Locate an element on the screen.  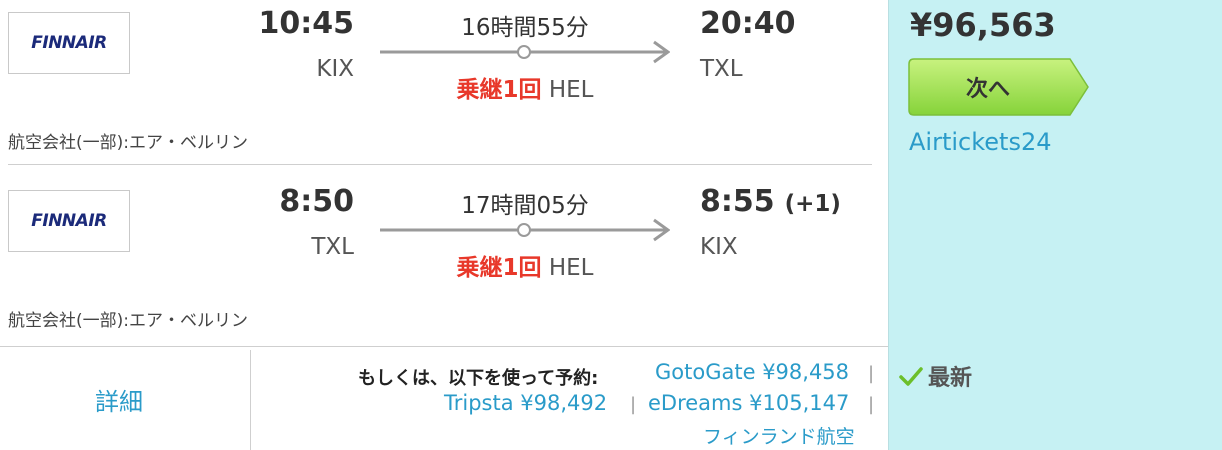
outbound-arrive-time-row: 20:40 is located at coordinates (748, 23).